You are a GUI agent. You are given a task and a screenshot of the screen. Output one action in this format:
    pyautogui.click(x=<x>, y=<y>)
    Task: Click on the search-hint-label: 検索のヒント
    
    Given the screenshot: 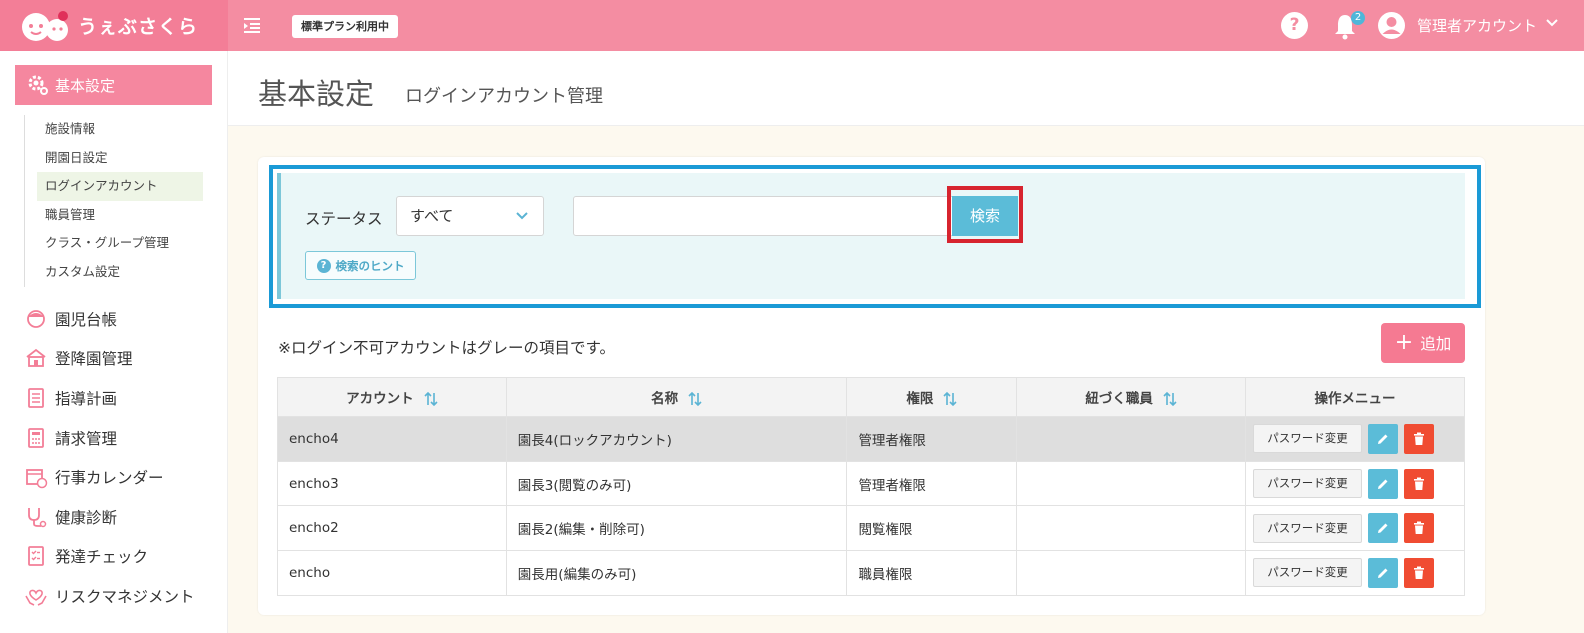 What is the action you would take?
    pyautogui.click(x=370, y=265)
    